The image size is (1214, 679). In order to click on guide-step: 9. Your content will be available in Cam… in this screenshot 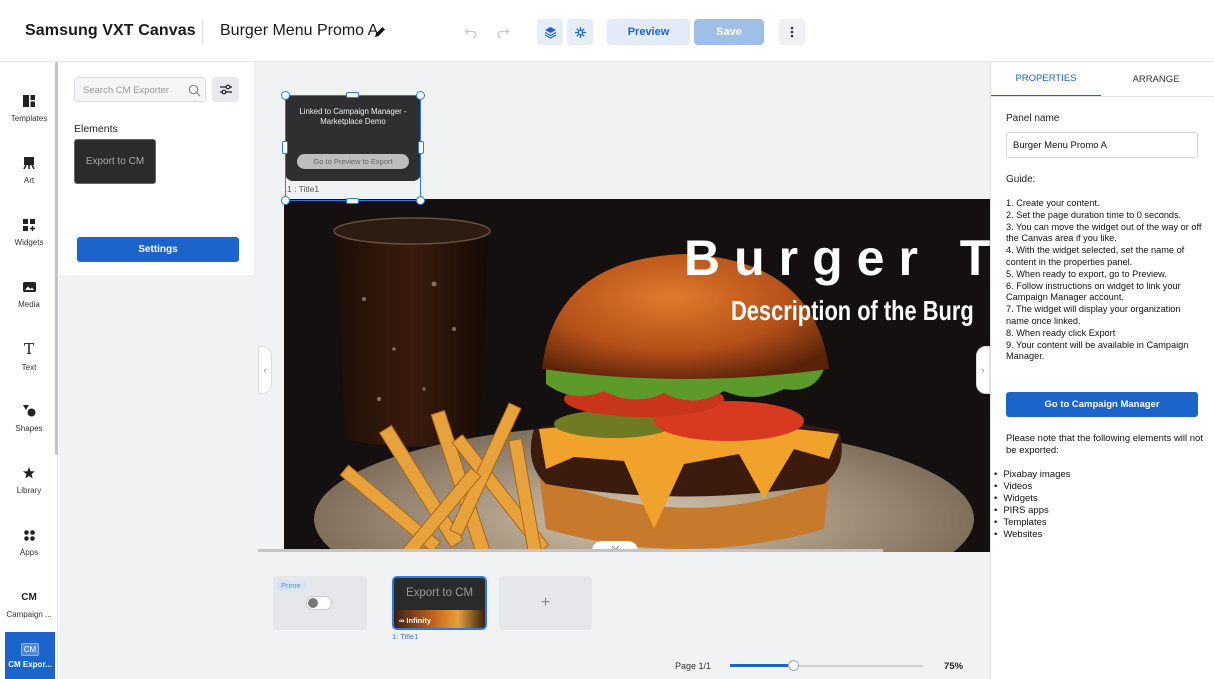, I will do `click(1097, 350)`.